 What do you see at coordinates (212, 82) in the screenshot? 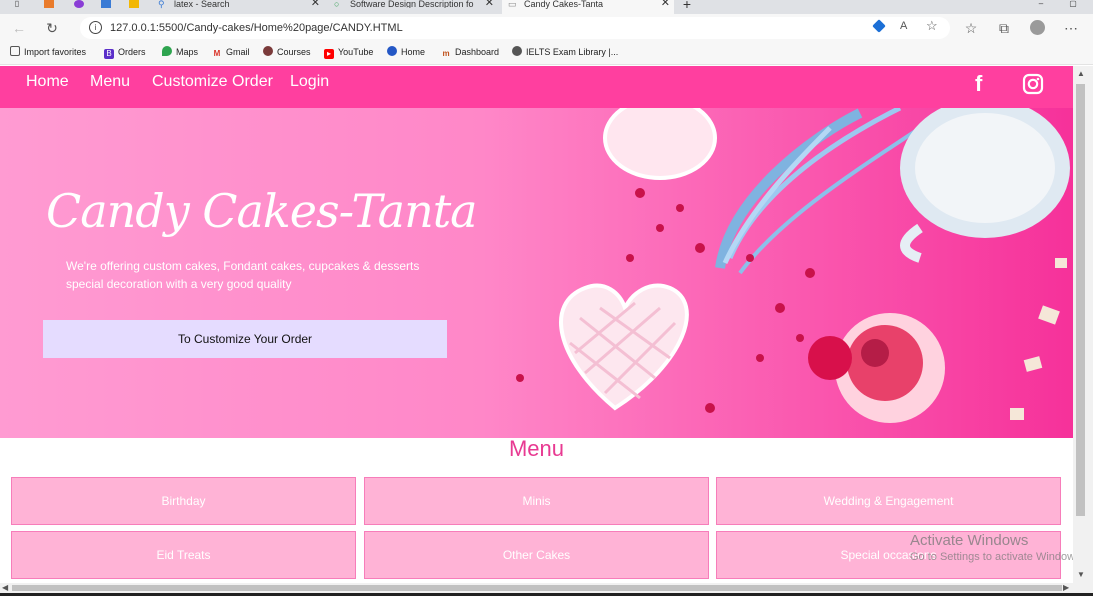
I see `nav-link-customize-order: Customize Order` at bounding box center [212, 82].